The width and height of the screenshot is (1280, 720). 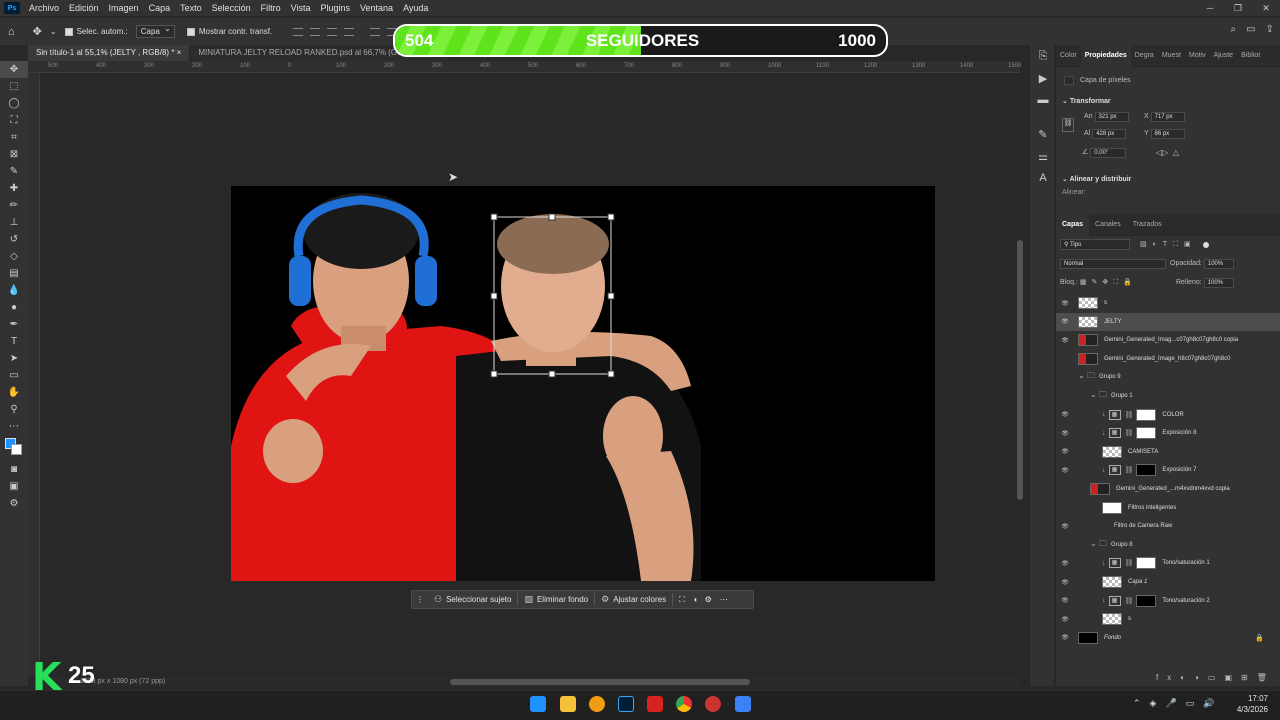 I want to click on gradient-tool-icon: ▤, so click(x=14, y=273).